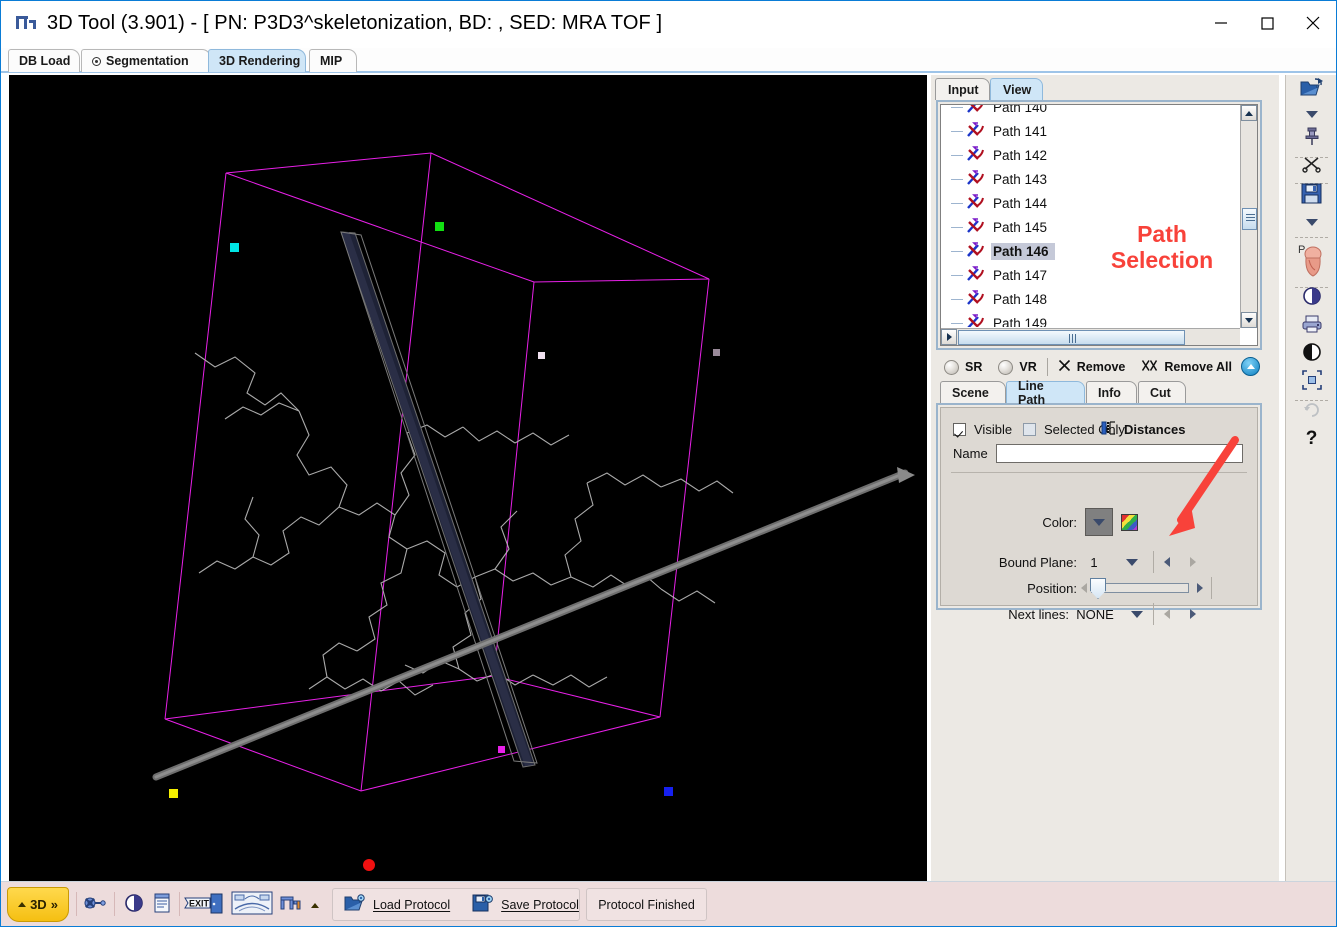 This screenshot has height=927, width=1337. What do you see at coordinates (1098, 588) in the screenshot?
I see `position-slider-knob` at bounding box center [1098, 588].